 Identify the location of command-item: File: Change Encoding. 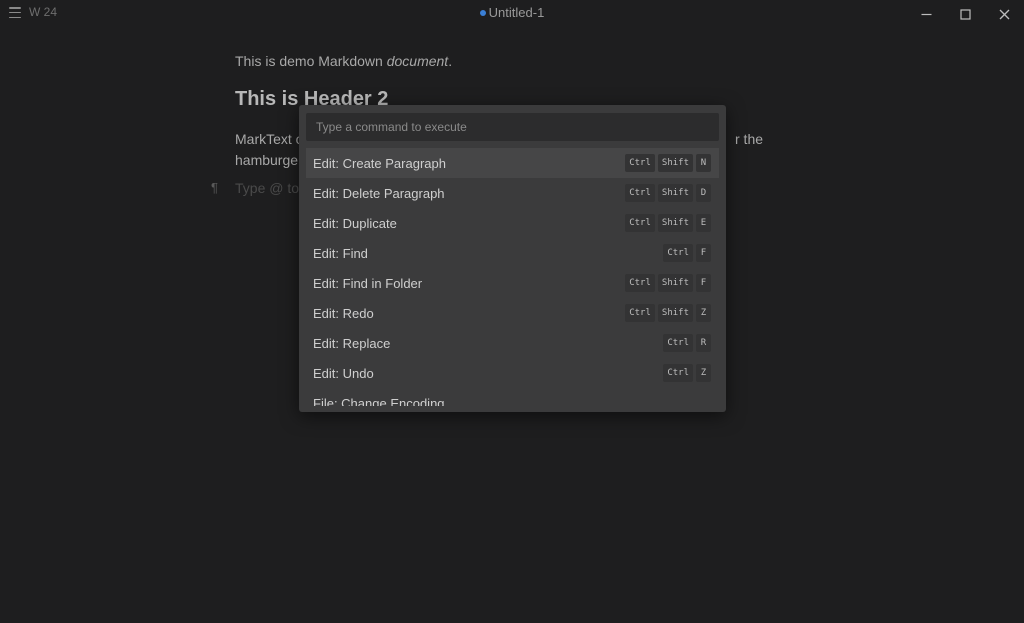
(512, 397).